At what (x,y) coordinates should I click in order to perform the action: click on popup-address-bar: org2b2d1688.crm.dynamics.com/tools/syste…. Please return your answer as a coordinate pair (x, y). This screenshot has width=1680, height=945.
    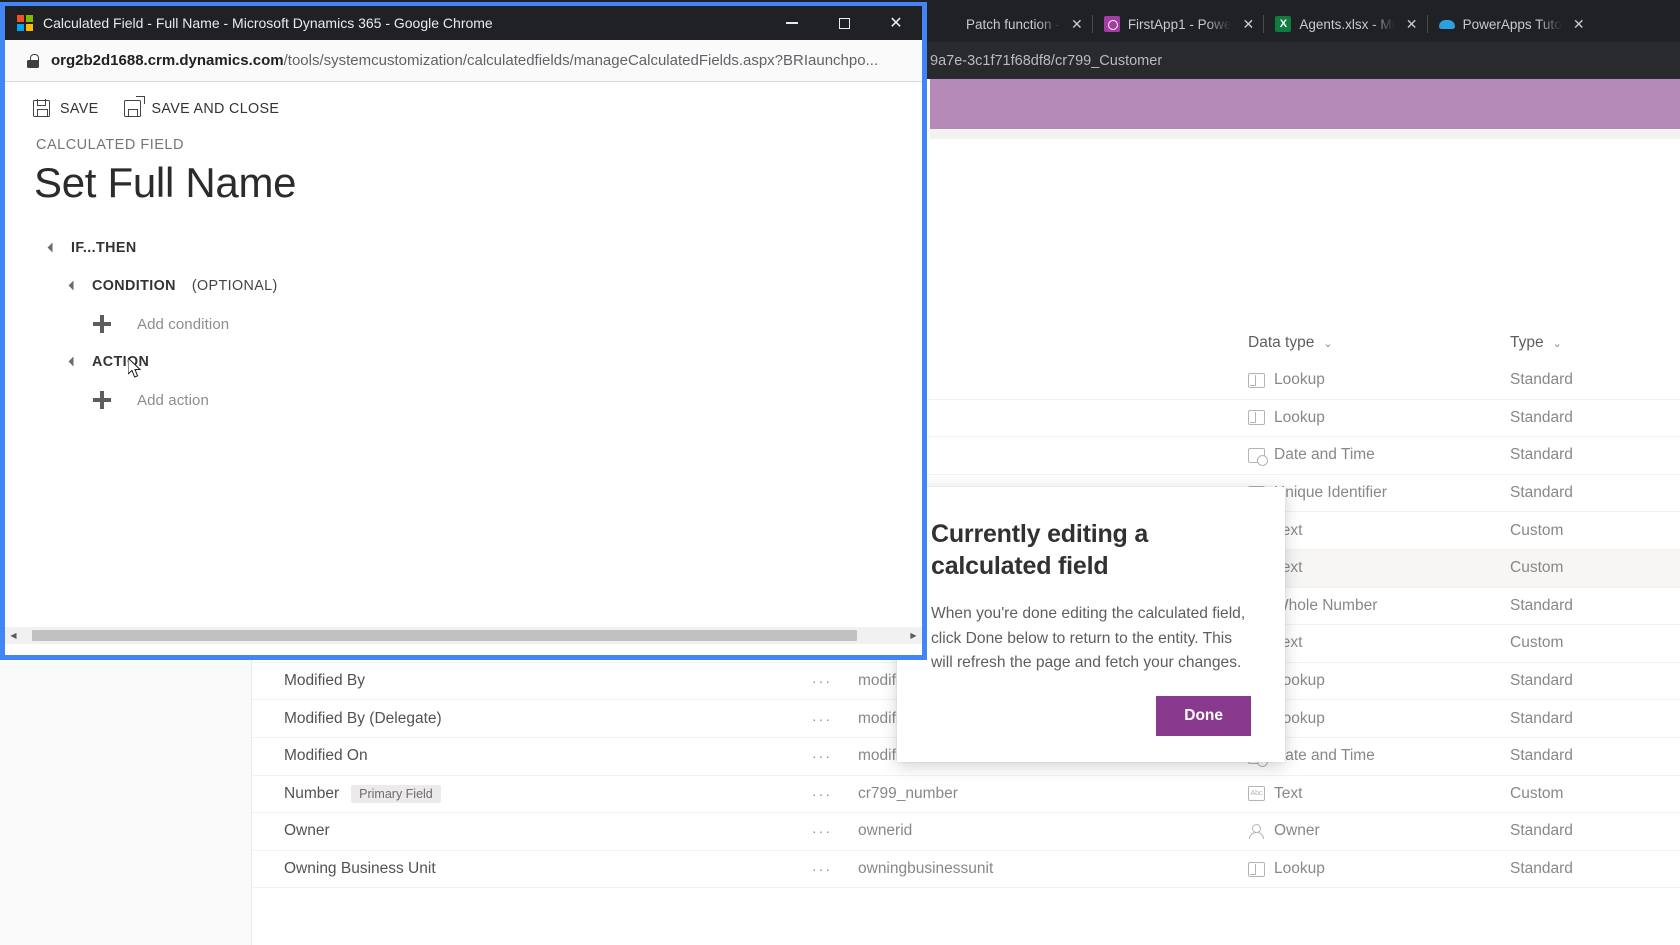
    Looking at the image, I should click on (463, 61).